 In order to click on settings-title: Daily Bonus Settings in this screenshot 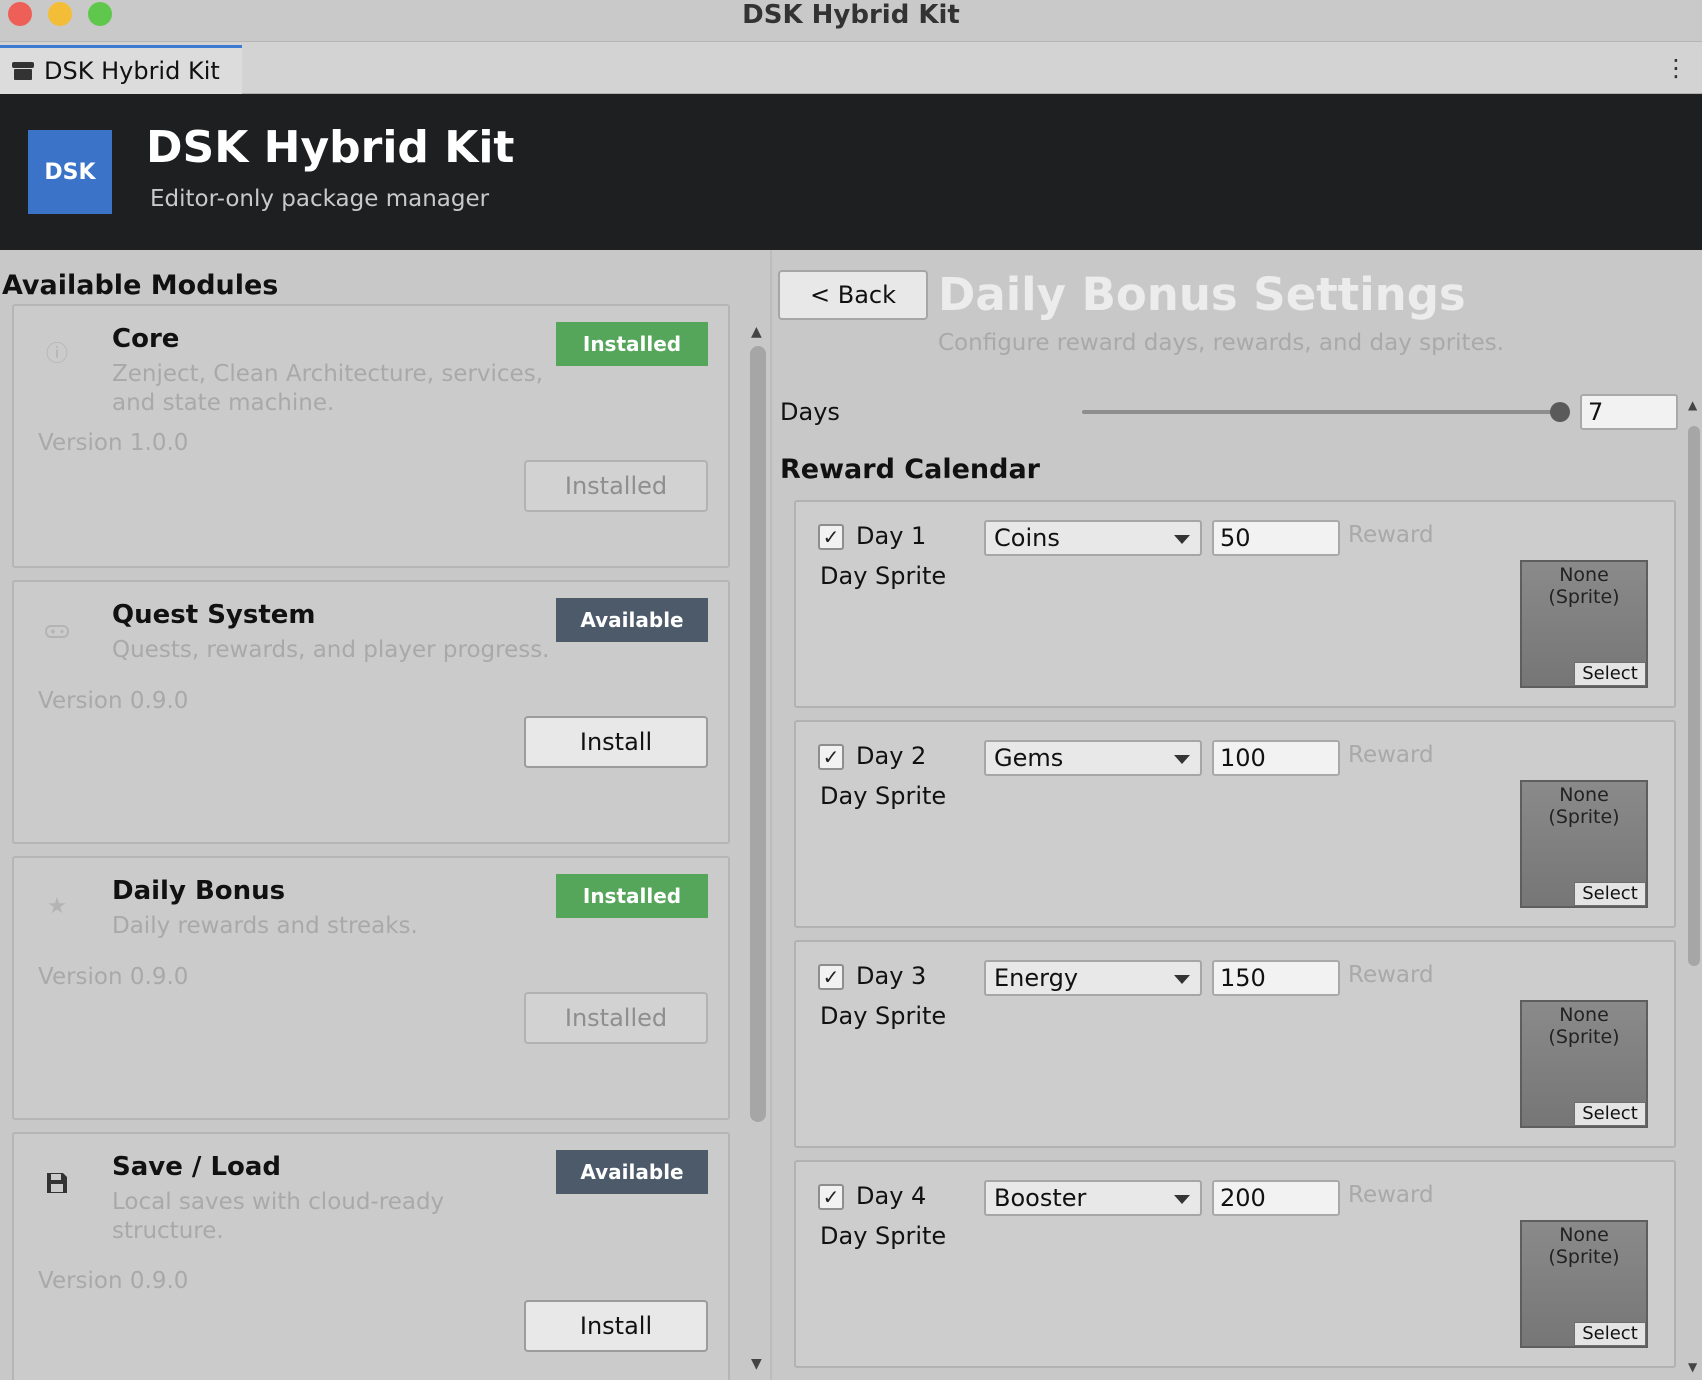, I will do `click(1202, 294)`.